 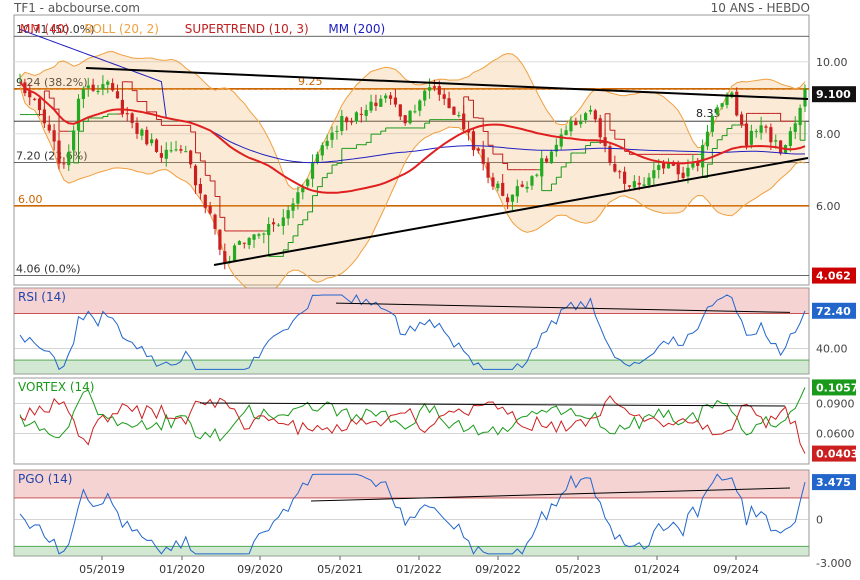 What do you see at coordinates (736, 569) in the screenshot?
I see `x-tick-label: 09/2024` at bounding box center [736, 569].